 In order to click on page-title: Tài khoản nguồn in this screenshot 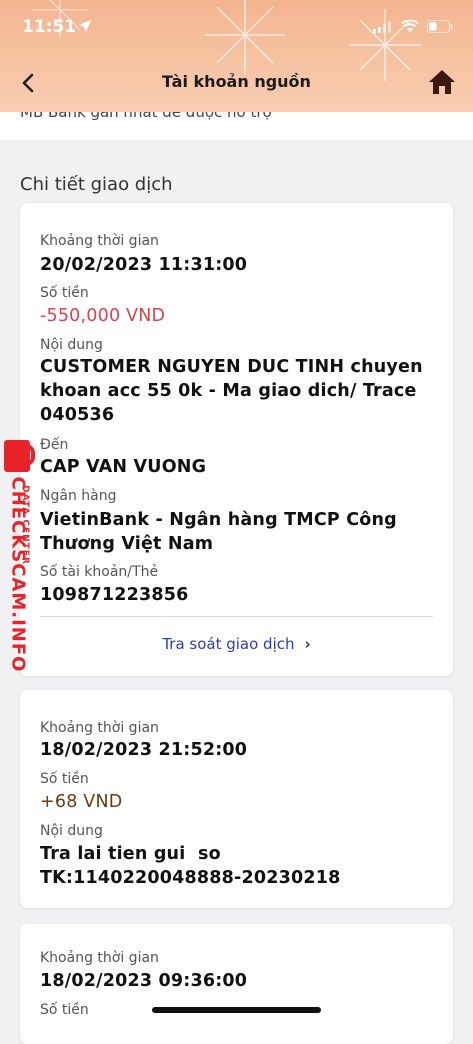, I will do `click(236, 81)`.